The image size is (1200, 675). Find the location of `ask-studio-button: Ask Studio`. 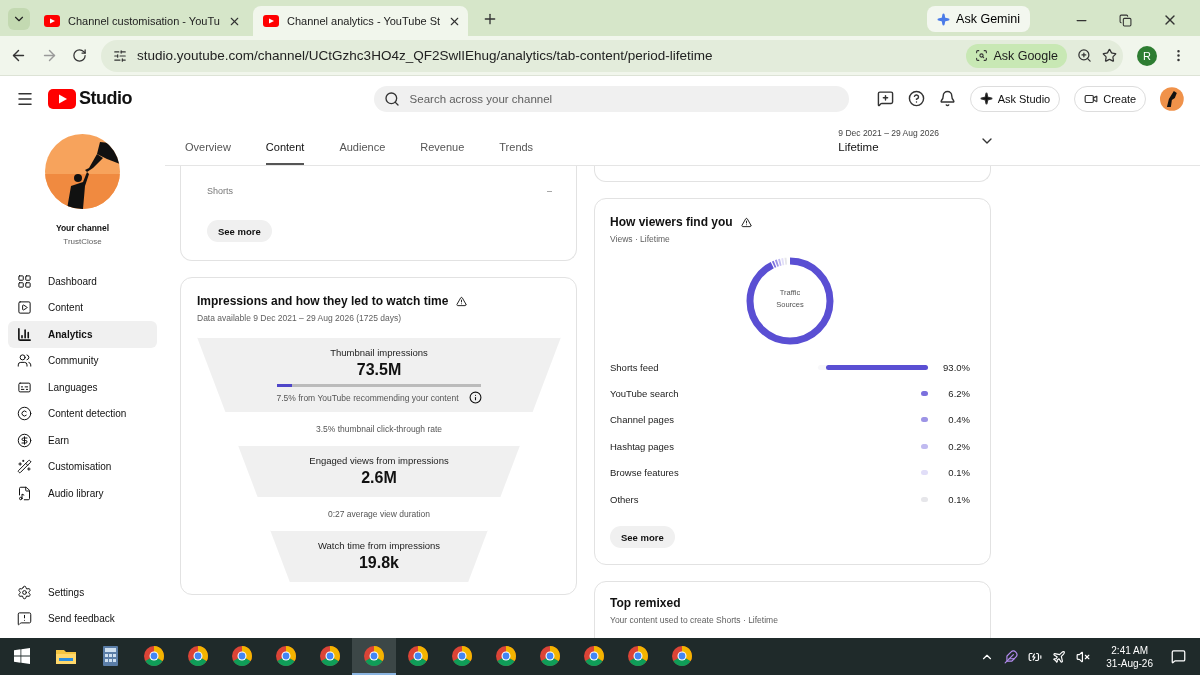

ask-studio-button: Ask Studio is located at coordinates (1015, 98).